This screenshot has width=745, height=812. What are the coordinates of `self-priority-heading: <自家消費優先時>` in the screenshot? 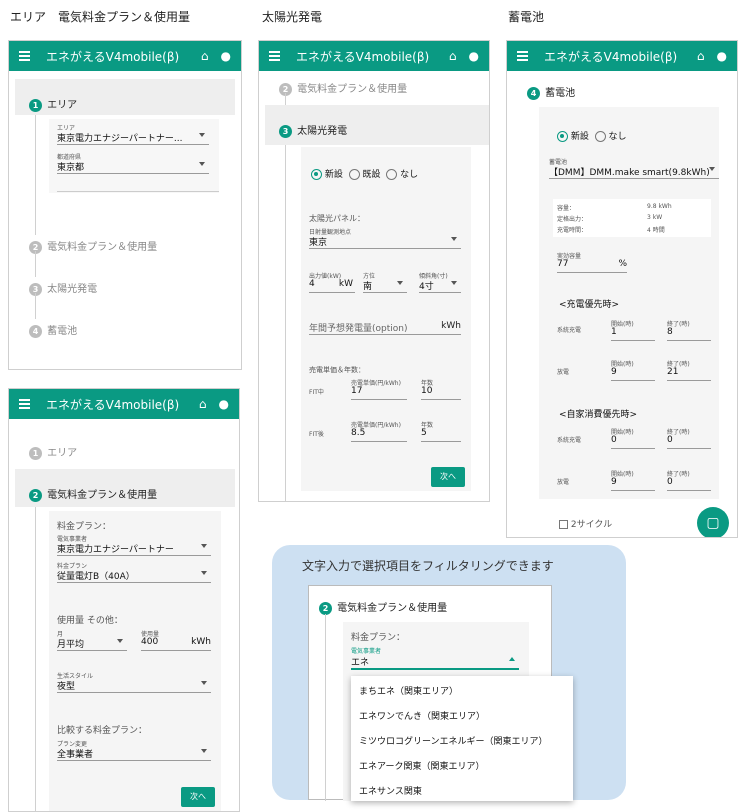 It's located at (598, 415).